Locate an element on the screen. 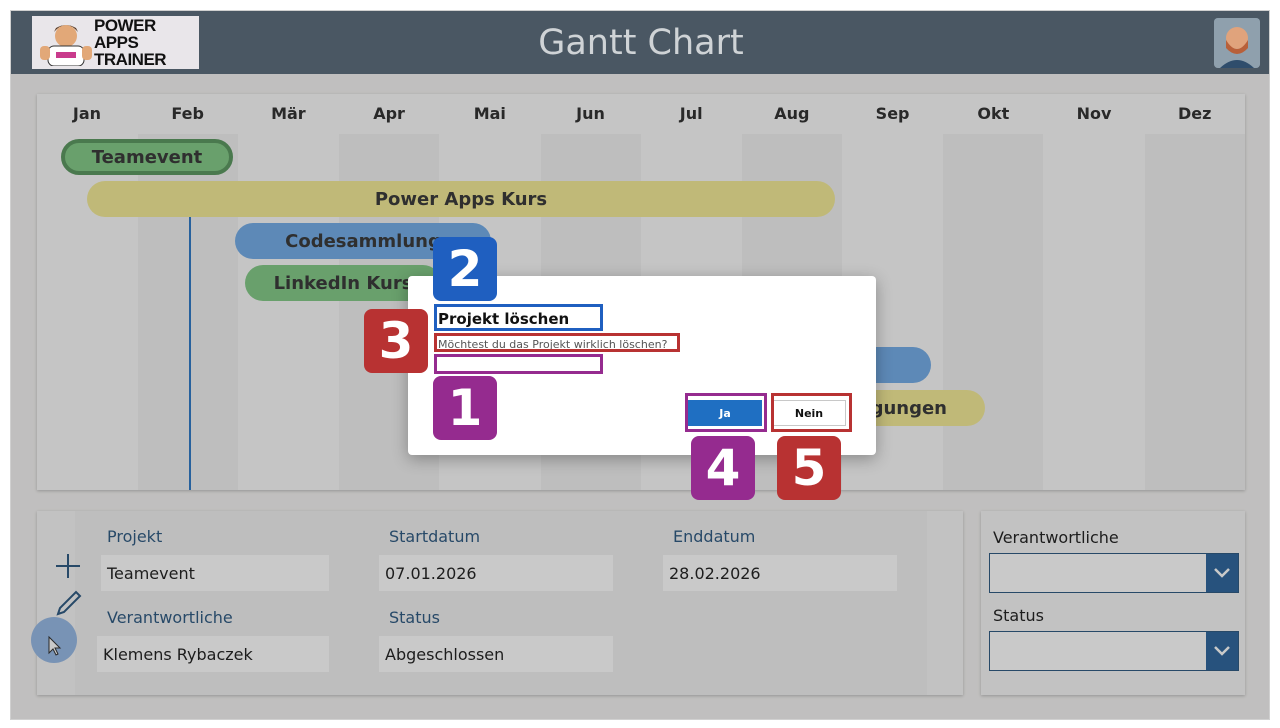 The height and width of the screenshot is (728, 1280). annotation-badge-2: 2 is located at coordinates (465, 269).